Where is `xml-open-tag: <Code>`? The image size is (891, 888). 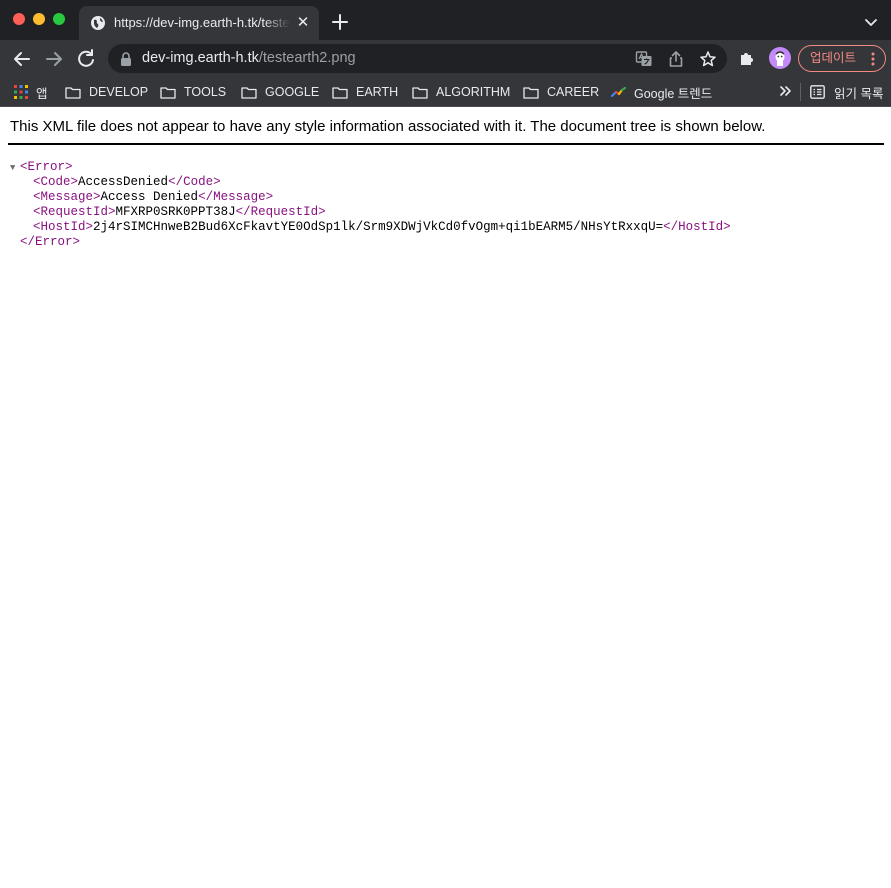
xml-open-tag: <Code> is located at coordinates (56, 182).